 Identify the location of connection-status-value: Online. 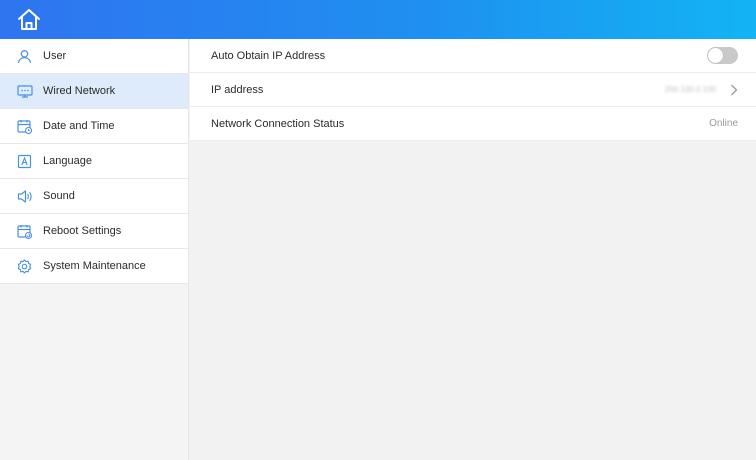
(723, 123).